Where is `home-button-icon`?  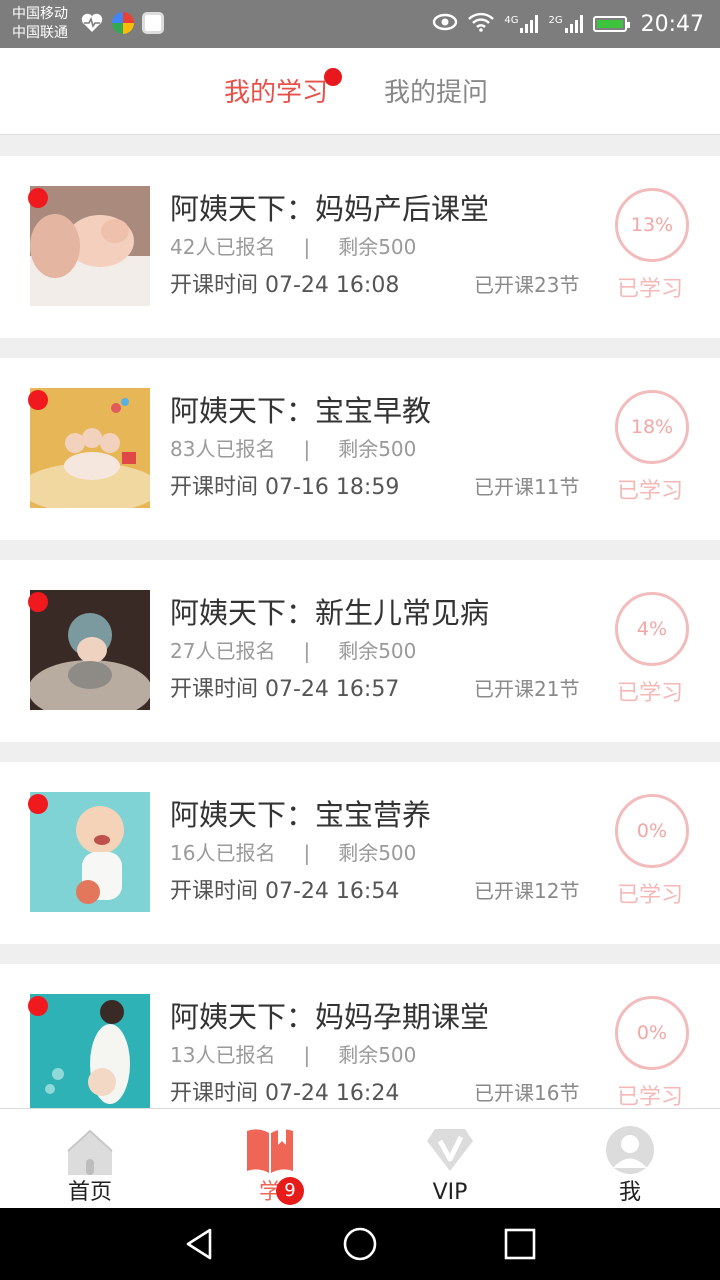
home-button-icon is located at coordinates (360, 1244).